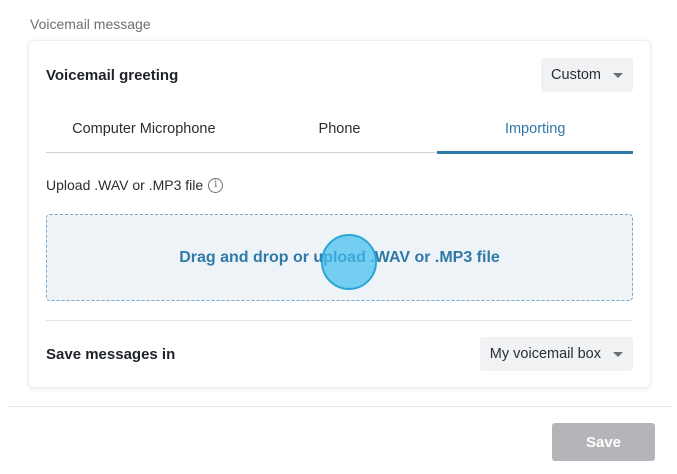 This screenshot has height=474, width=677. I want to click on save-messages-title: Save messages in, so click(111, 354).